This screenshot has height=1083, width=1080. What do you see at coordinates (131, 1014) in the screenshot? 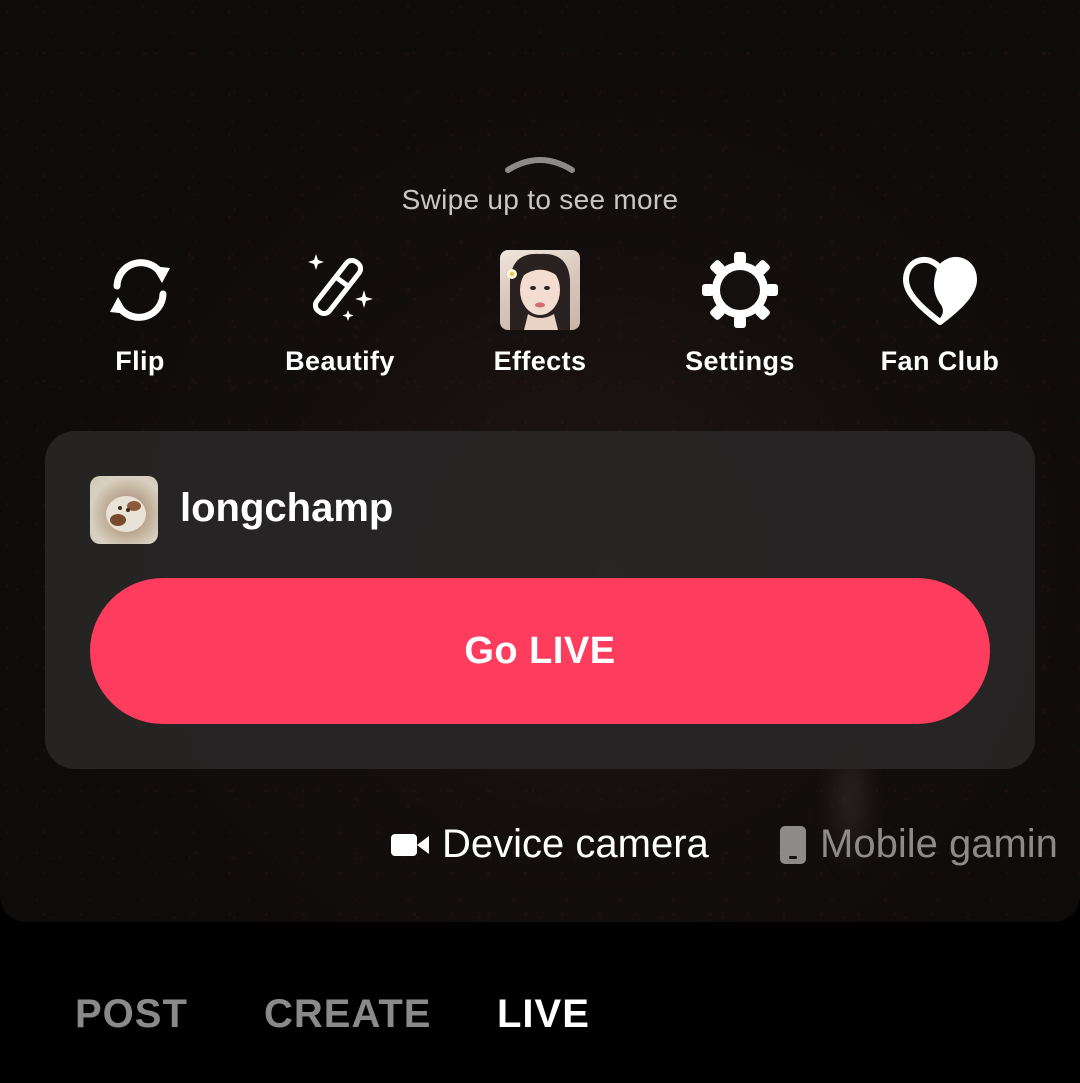
I see `tab-post: POST` at bounding box center [131, 1014].